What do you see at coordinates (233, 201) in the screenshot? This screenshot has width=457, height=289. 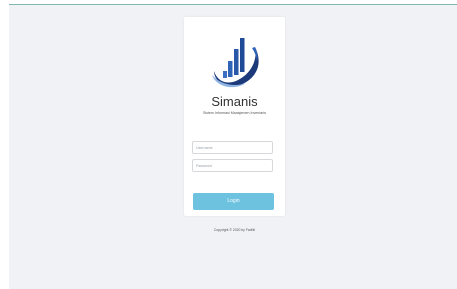 I see `login-button: Login` at bounding box center [233, 201].